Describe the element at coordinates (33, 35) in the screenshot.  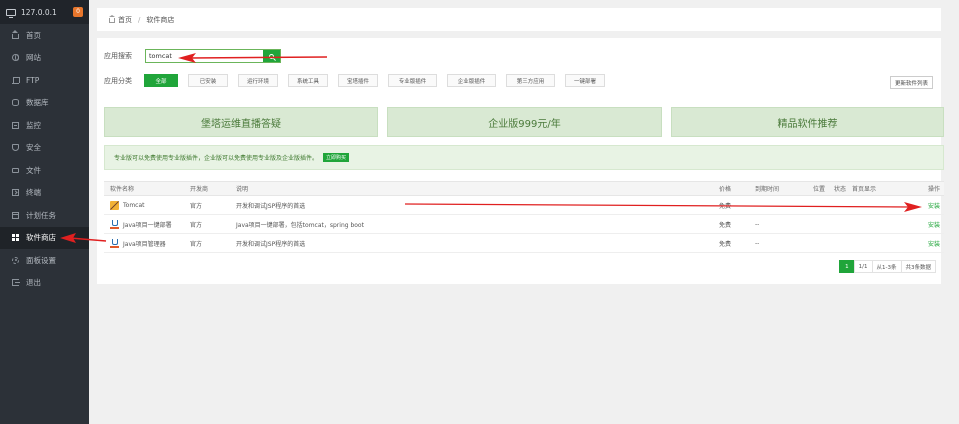
I see `sidebar-item-label: 首页` at that location.